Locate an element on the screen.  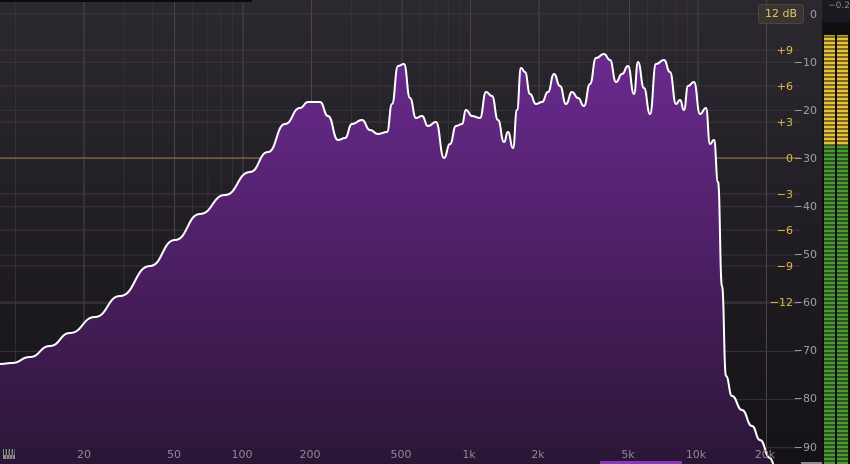
gain-label-plus-3: +3 is located at coordinates (785, 122).